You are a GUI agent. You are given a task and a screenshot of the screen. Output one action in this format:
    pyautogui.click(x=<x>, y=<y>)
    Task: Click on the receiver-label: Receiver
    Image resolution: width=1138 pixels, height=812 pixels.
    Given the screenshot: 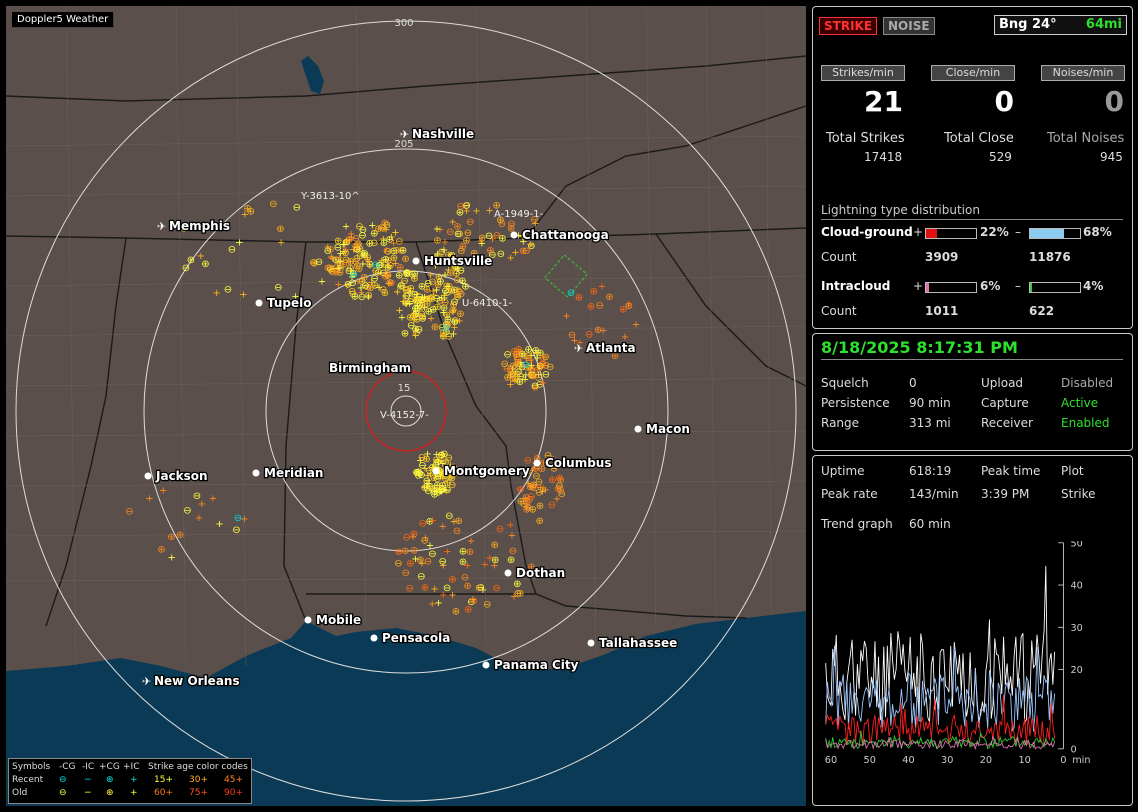 What is the action you would take?
    pyautogui.click(x=1007, y=423)
    